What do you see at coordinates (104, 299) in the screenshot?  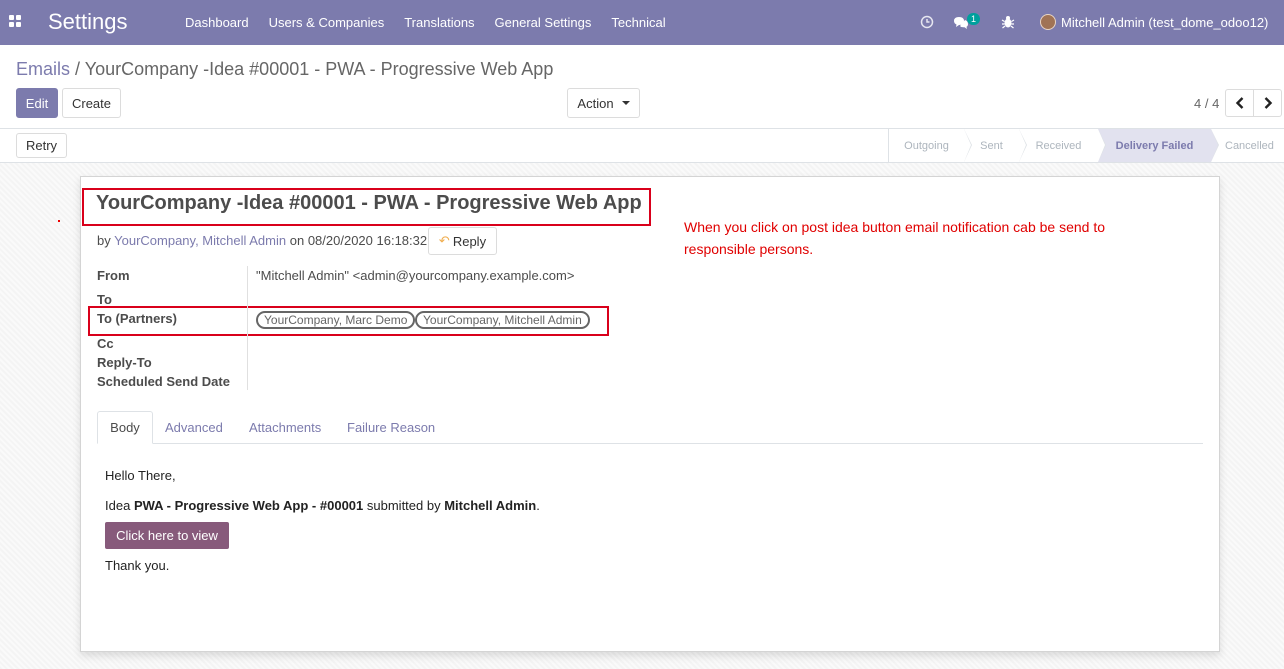 I see `to-label: To` at bounding box center [104, 299].